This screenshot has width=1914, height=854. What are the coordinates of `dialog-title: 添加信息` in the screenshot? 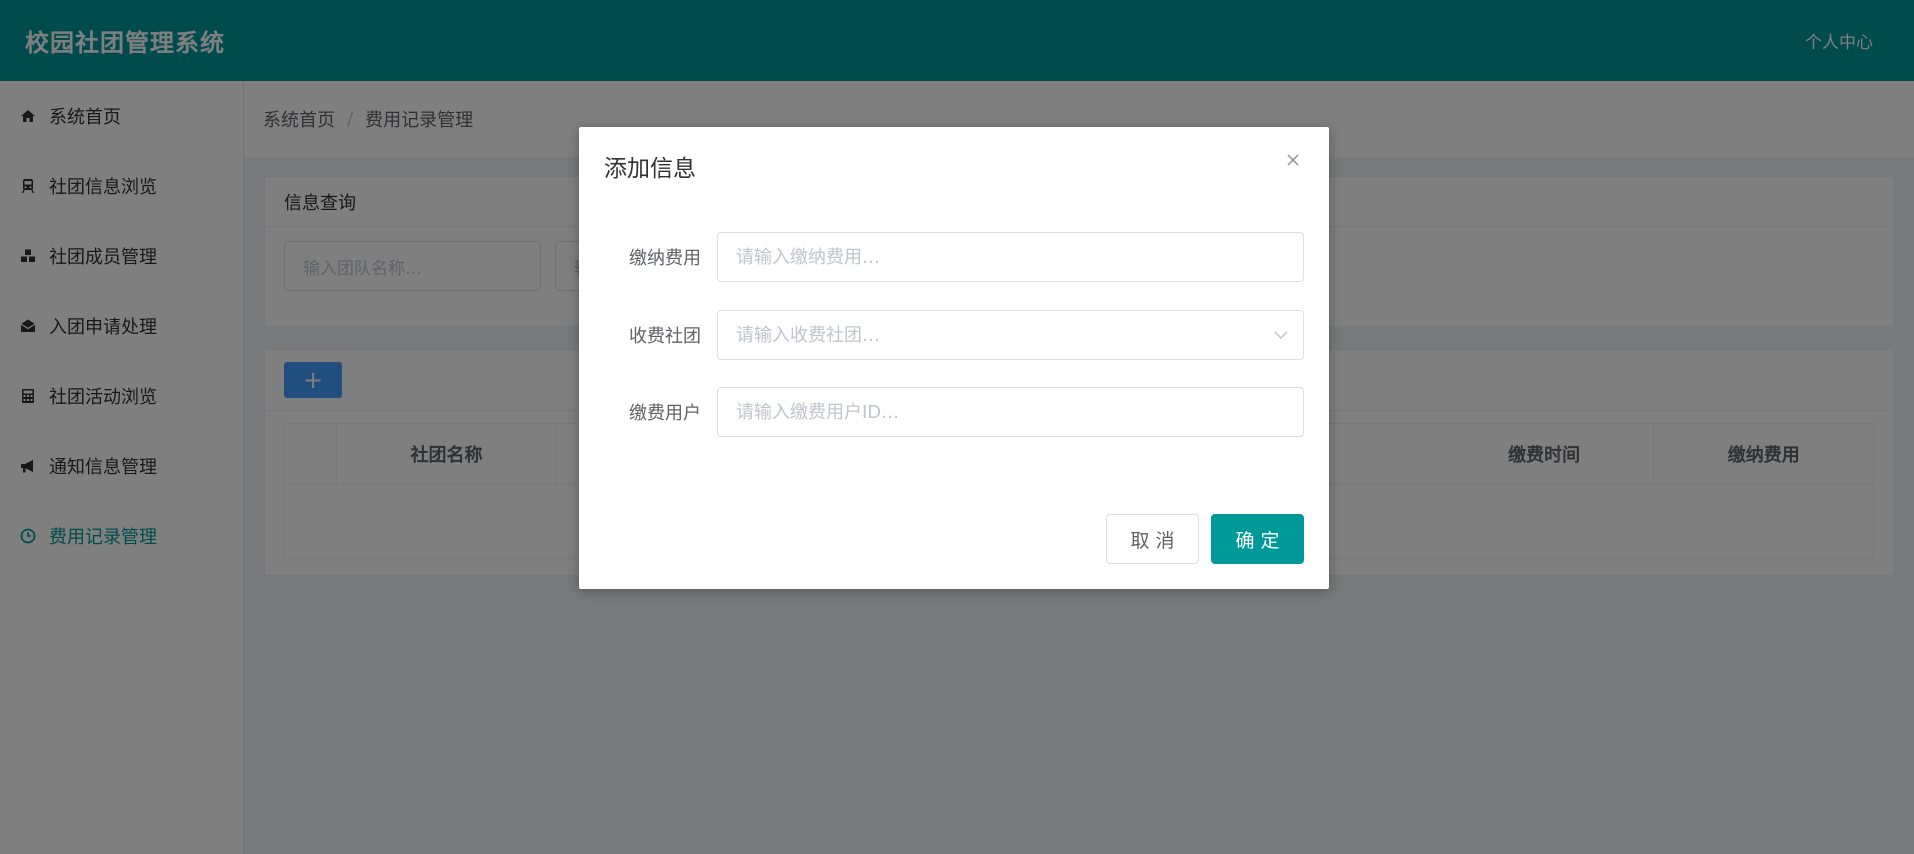 It's located at (650, 169).